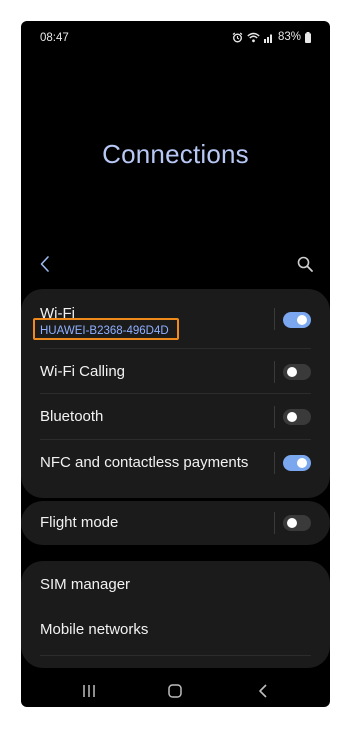 Image resolution: width=350 pixels, height=729 pixels. What do you see at coordinates (175, 631) in the screenshot?
I see `mobile-networks-row: Mobile networks` at bounding box center [175, 631].